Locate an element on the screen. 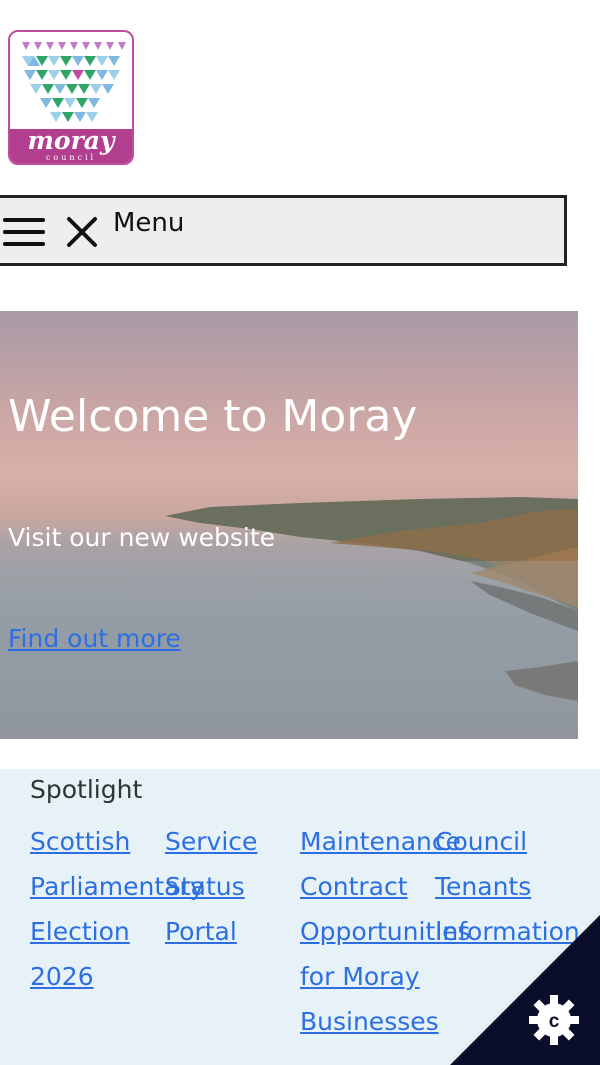 The width and height of the screenshot is (600, 1065). spotlight-link-service-status: Service Status Portal is located at coordinates (211, 886).